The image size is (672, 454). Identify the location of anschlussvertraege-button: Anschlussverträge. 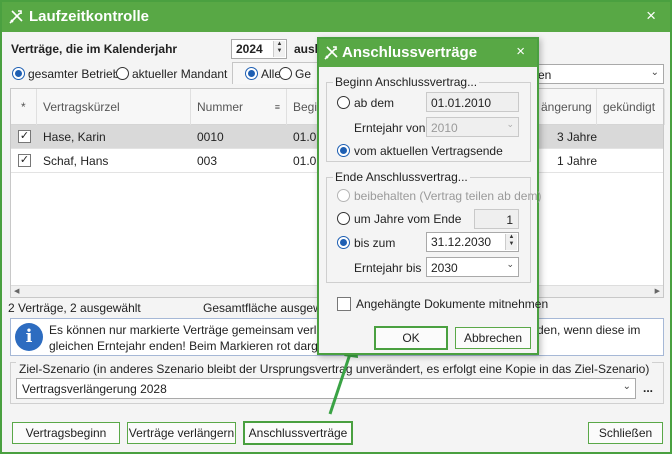
(298, 433).